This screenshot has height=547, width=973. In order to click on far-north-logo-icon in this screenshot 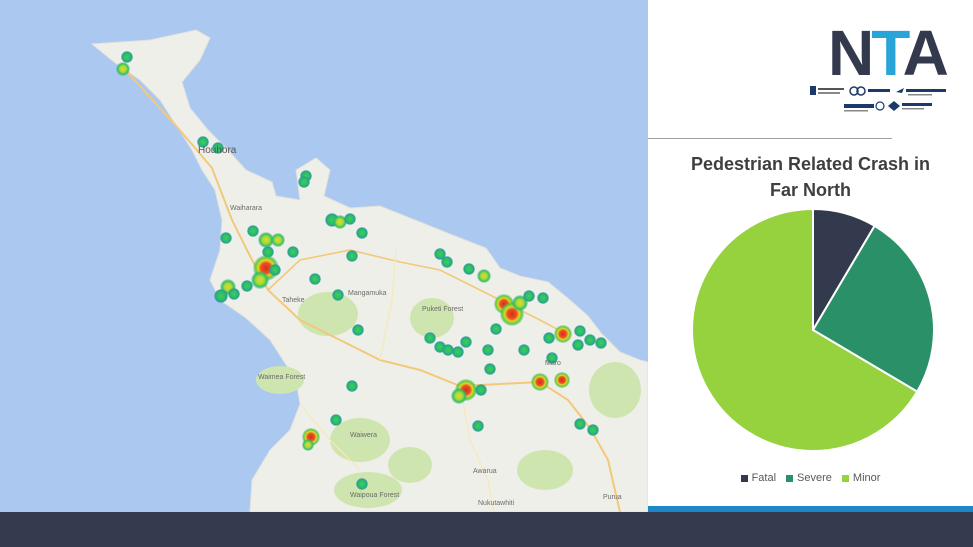, I will do `click(813, 90)`.